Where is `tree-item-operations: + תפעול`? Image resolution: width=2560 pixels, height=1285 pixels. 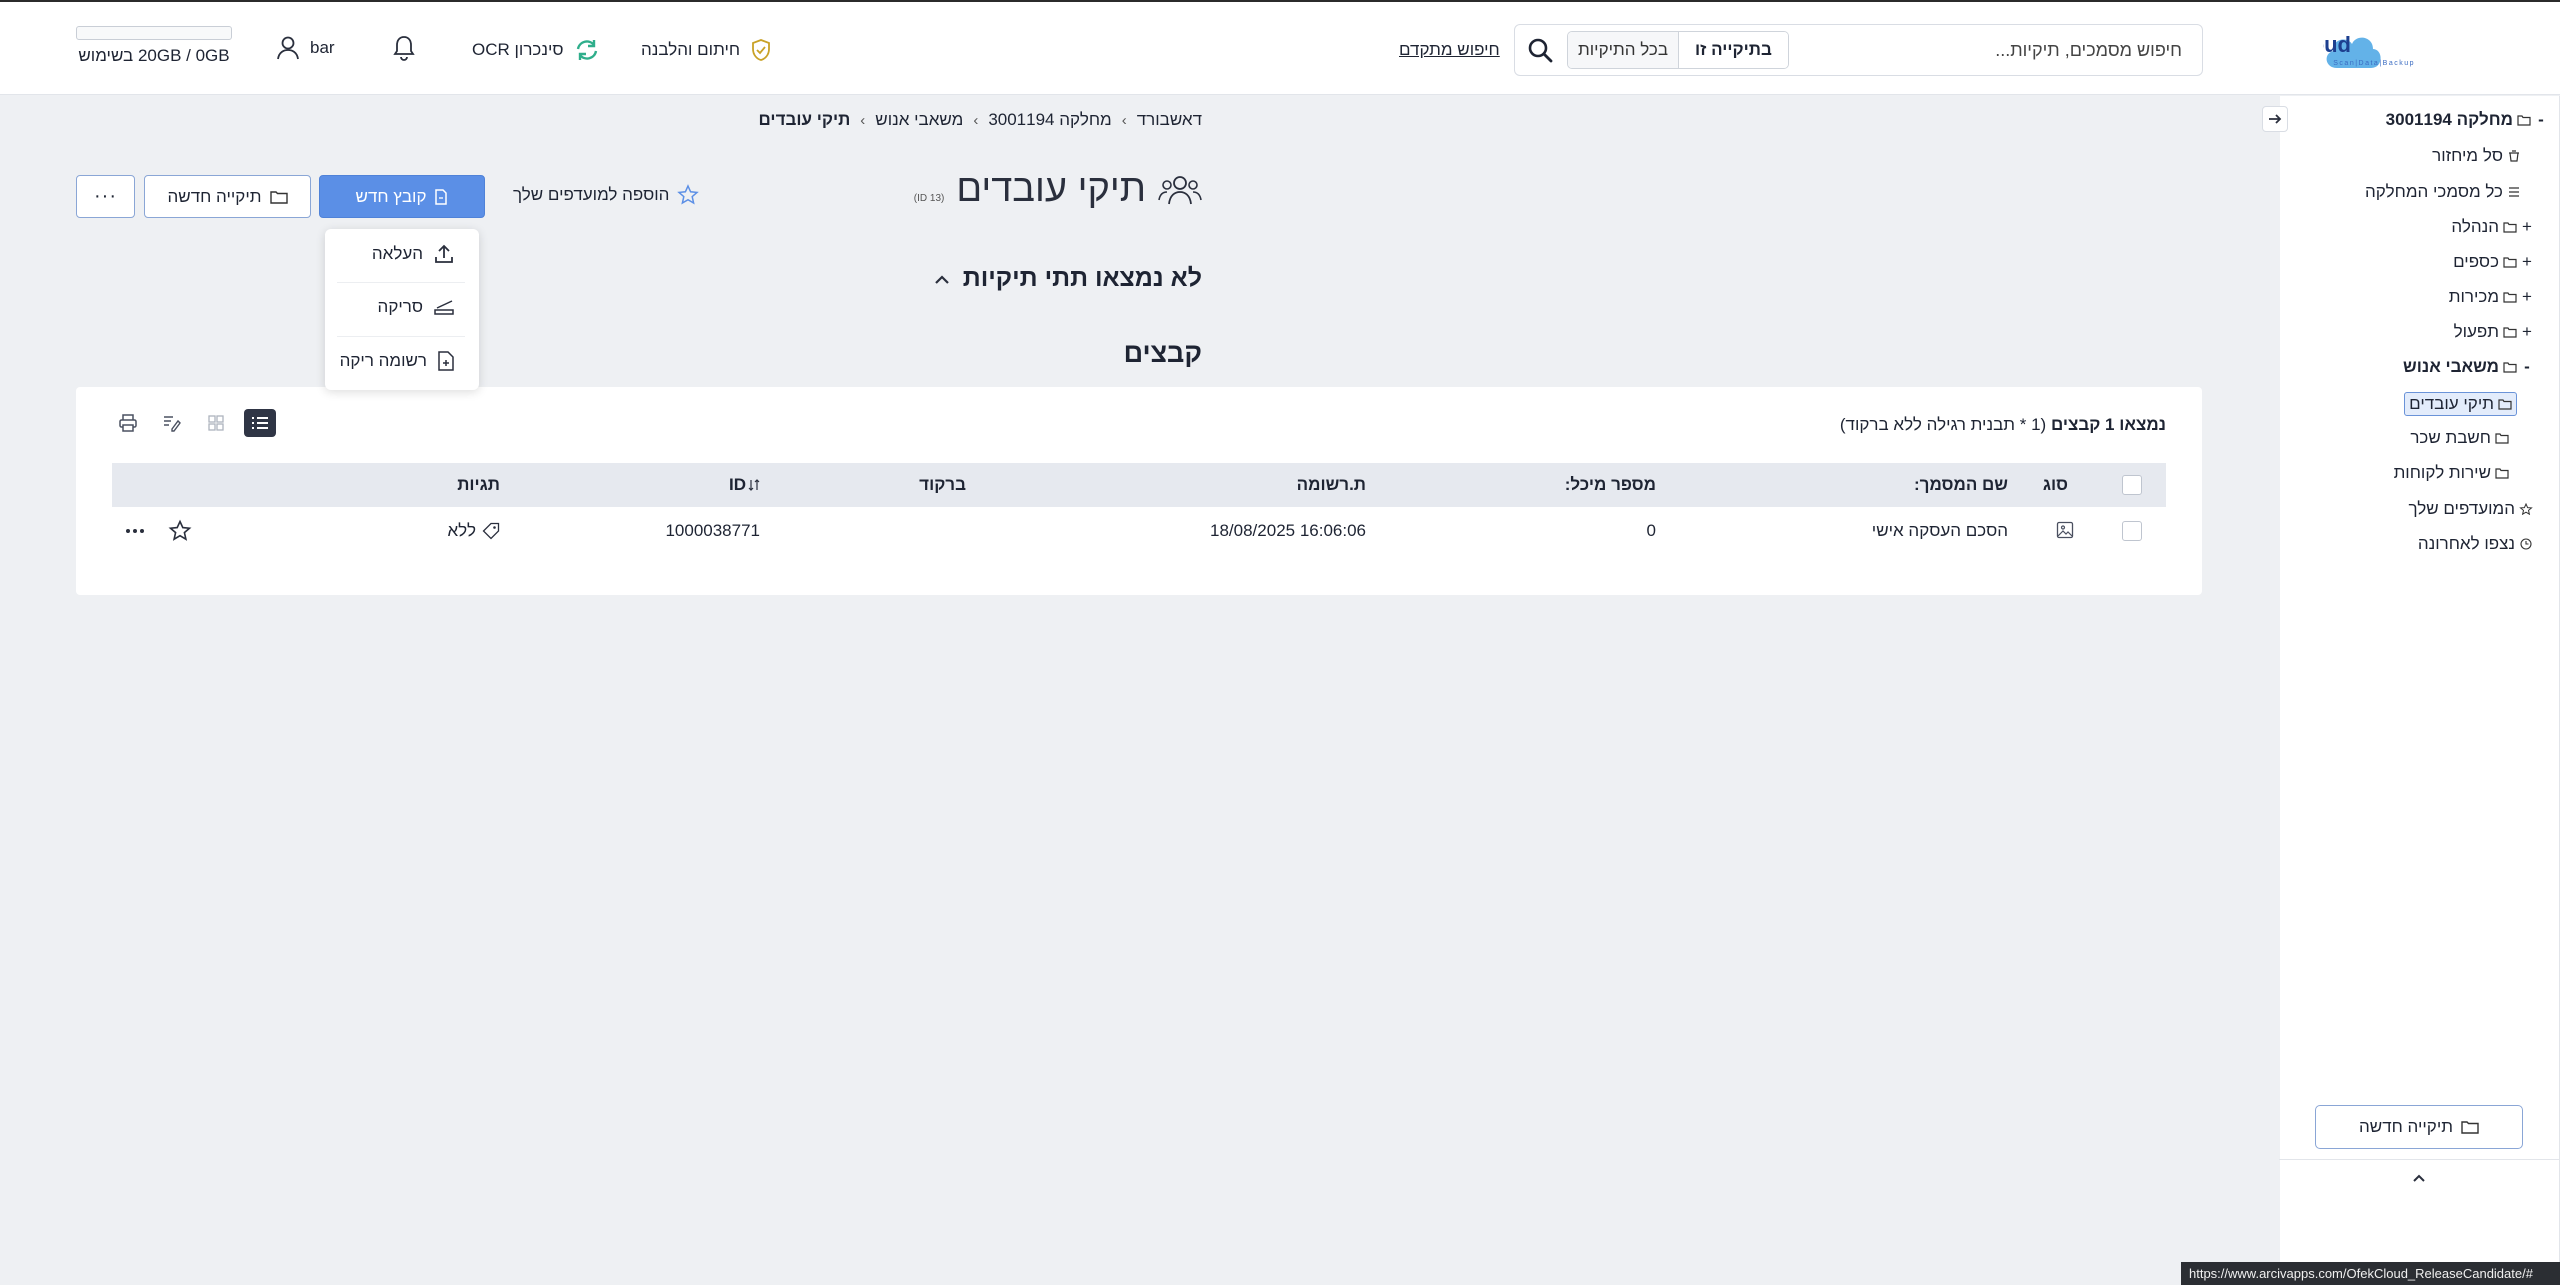
tree-item-operations: + תפעול is located at coordinates (2493, 332).